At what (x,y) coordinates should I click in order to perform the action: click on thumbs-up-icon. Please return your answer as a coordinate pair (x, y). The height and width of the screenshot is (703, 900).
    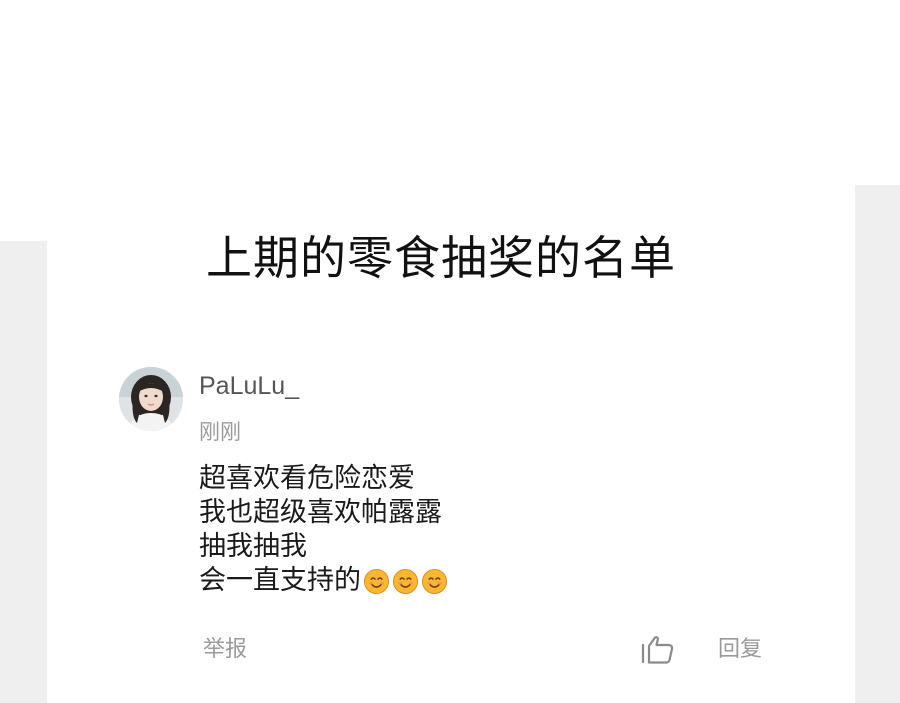
    Looking at the image, I should click on (657, 650).